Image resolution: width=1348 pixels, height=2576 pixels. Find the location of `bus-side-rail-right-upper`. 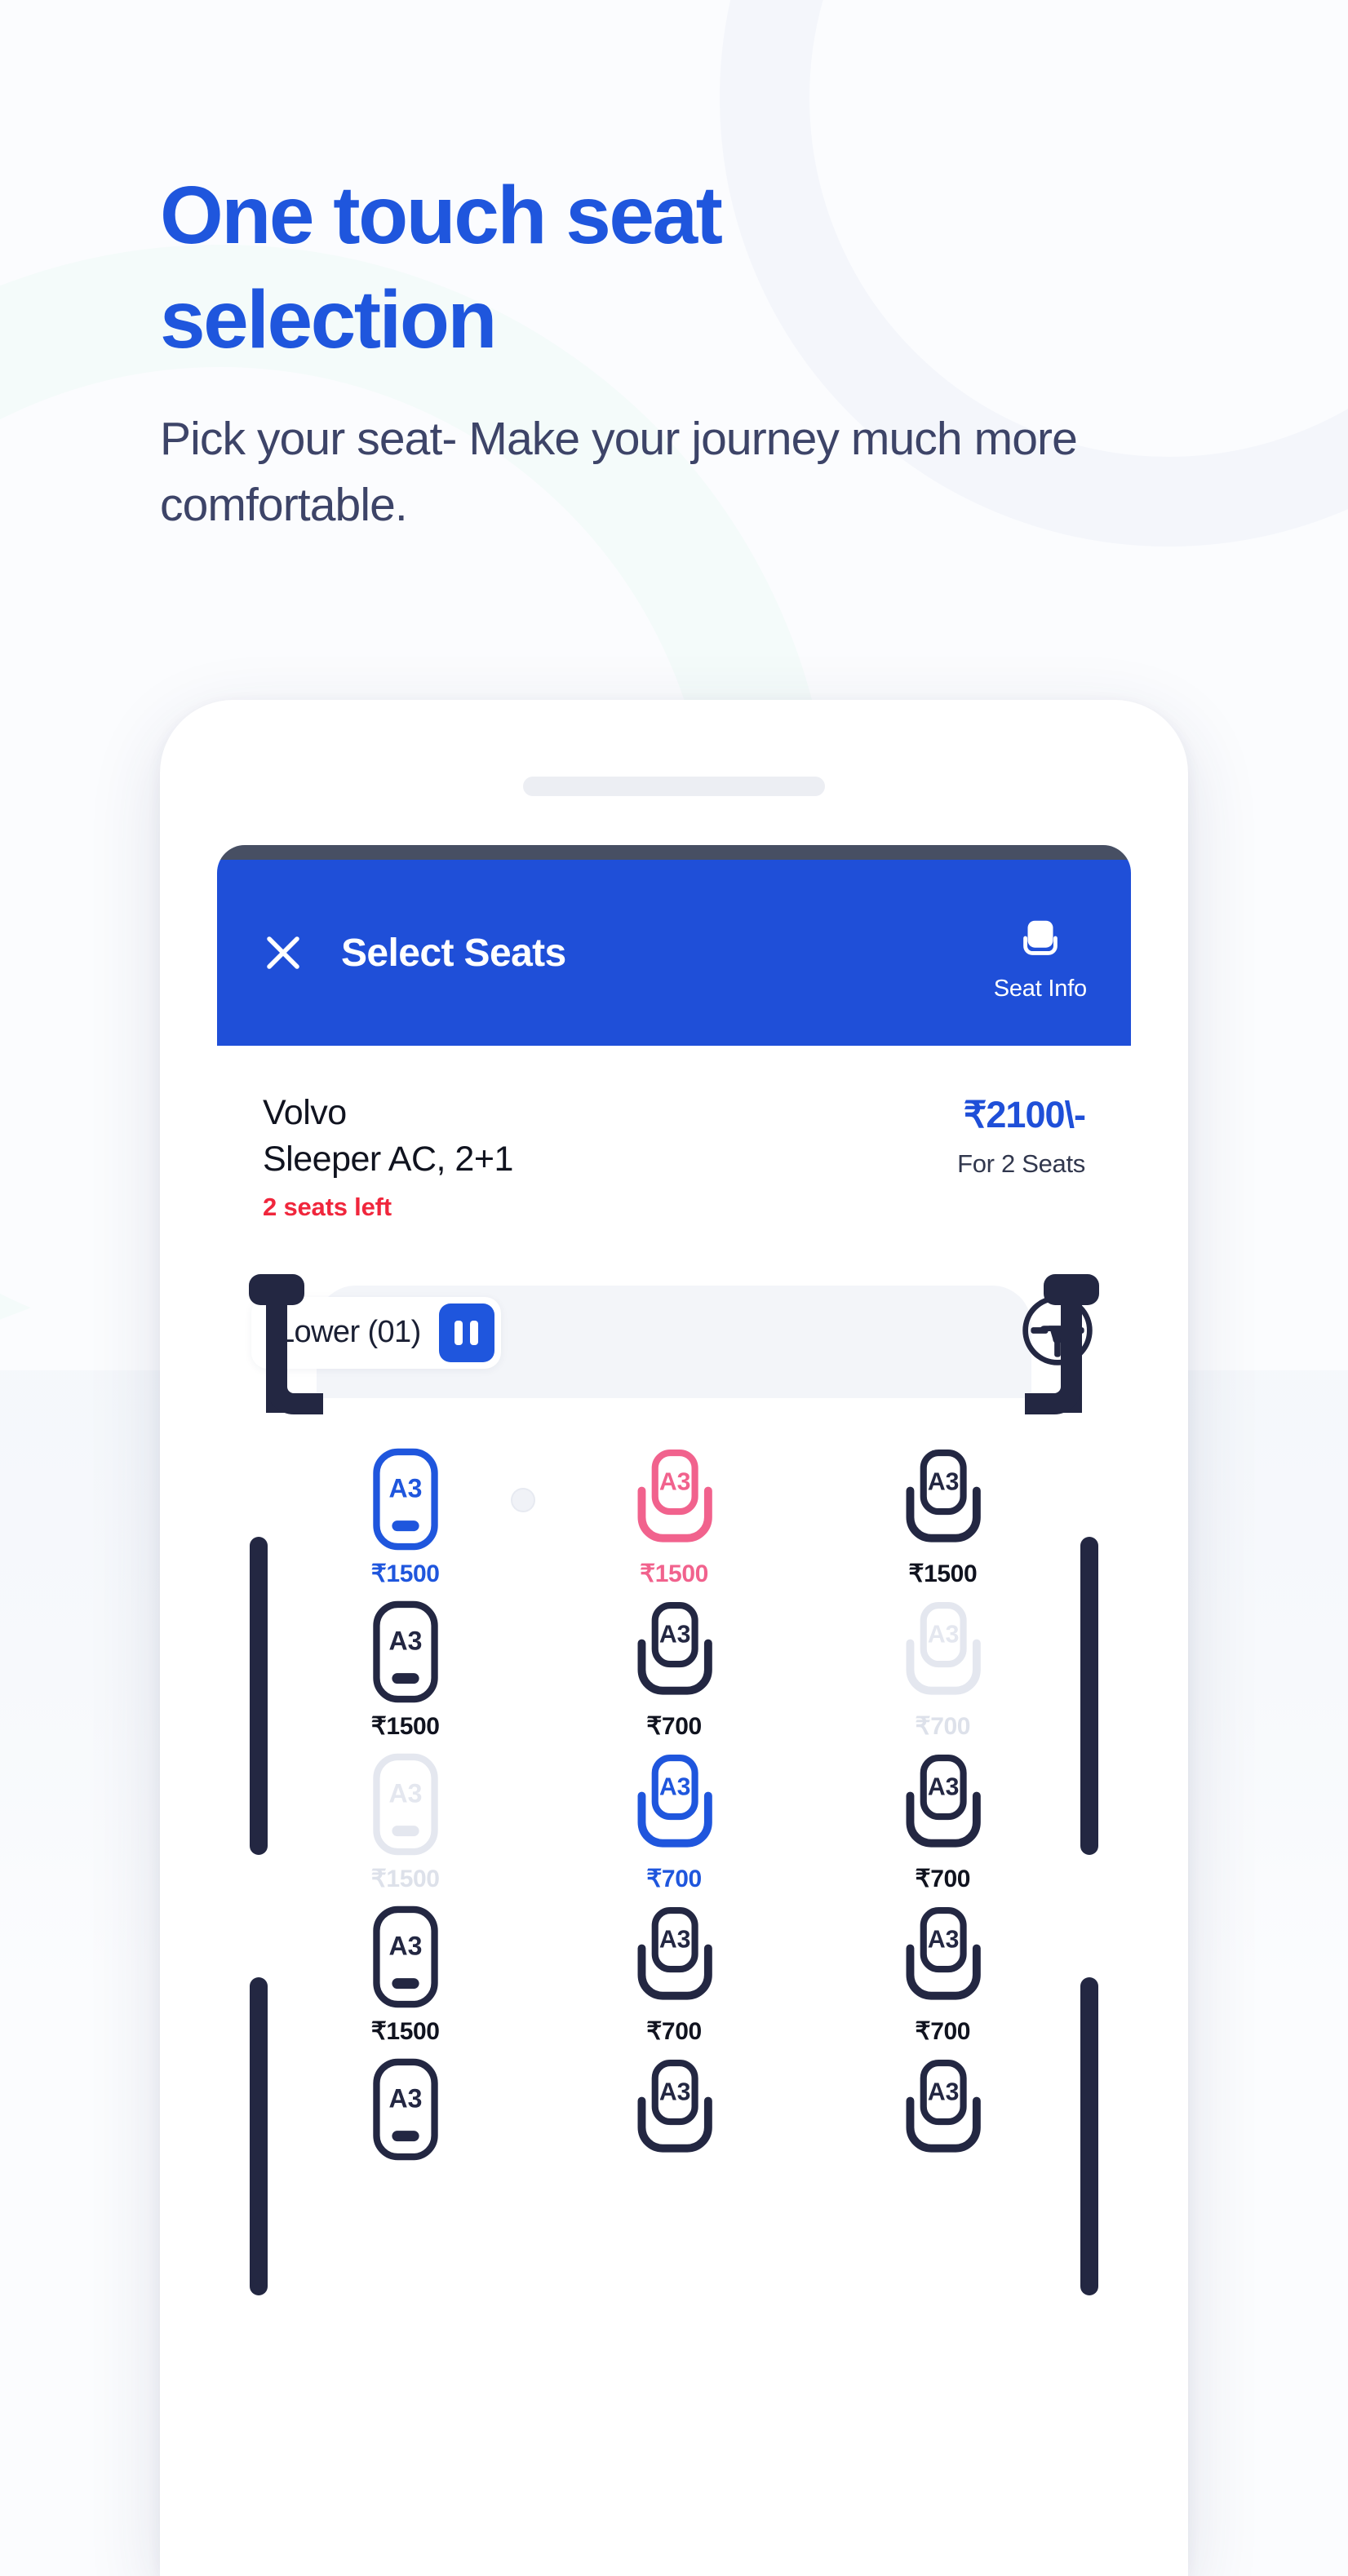

bus-side-rail-right-upper is located at coordinates (1089, 1695).